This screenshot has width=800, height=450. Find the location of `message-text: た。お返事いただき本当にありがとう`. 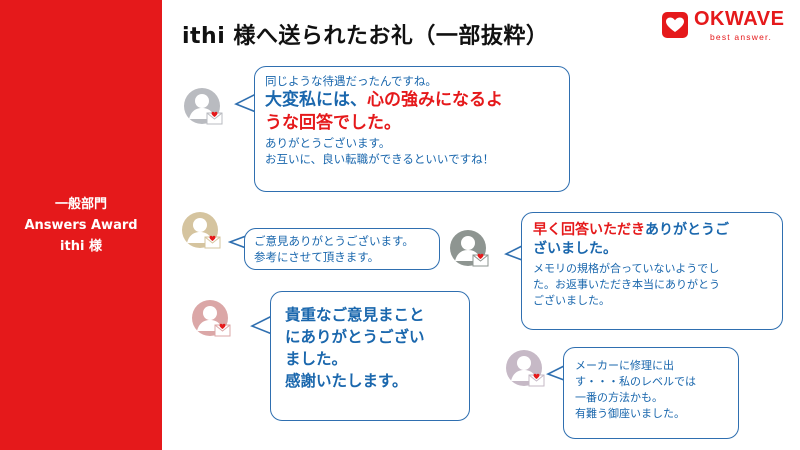

message-text: た。お返事いただき本当にありがとう is located at coordinates (626, 284).